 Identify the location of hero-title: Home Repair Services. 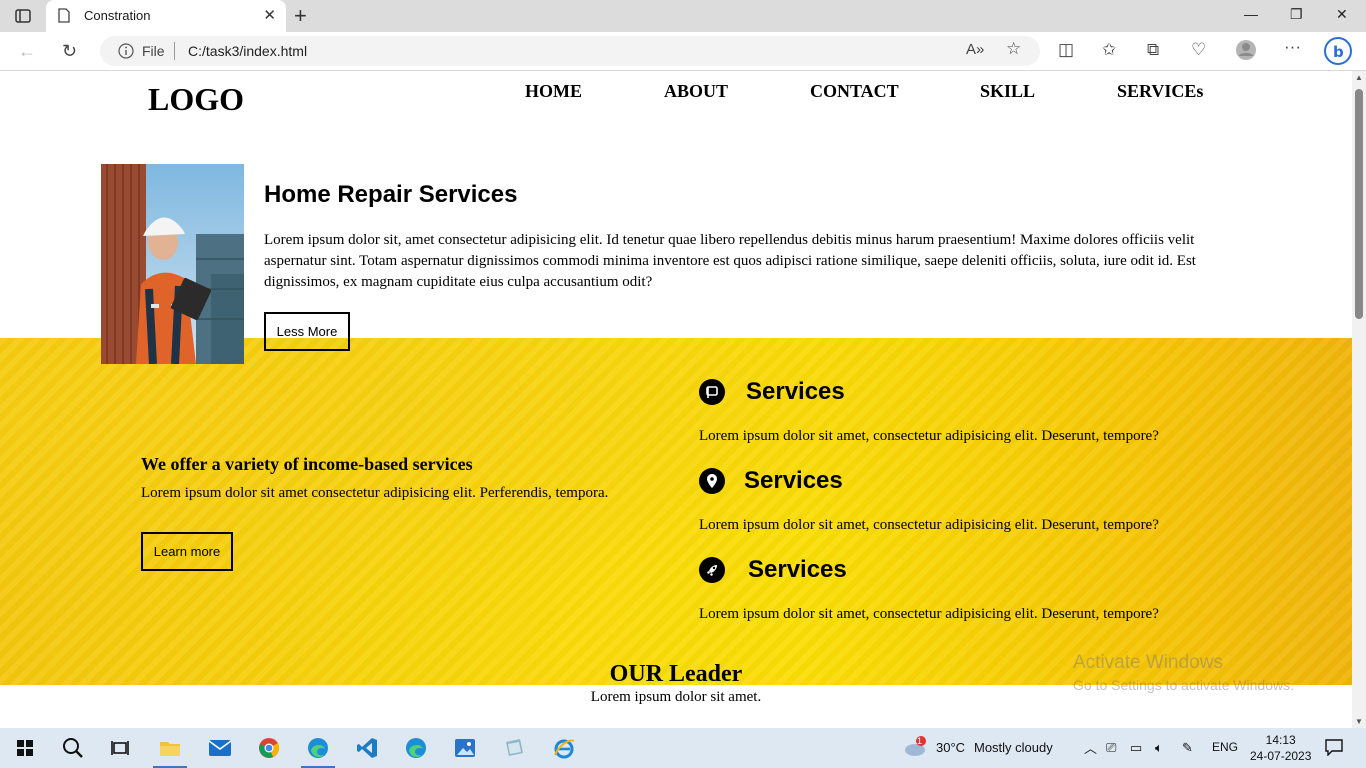
(391, 194).